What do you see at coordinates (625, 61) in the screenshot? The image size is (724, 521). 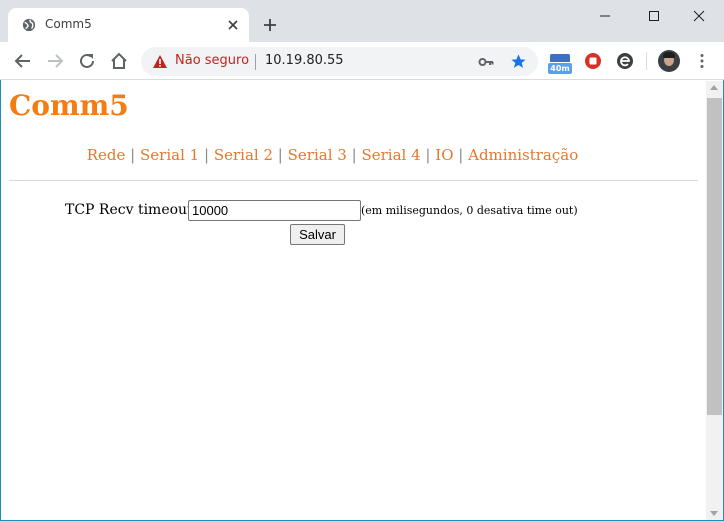 I see `e-extension-icon` at bounding box center [625, 61].